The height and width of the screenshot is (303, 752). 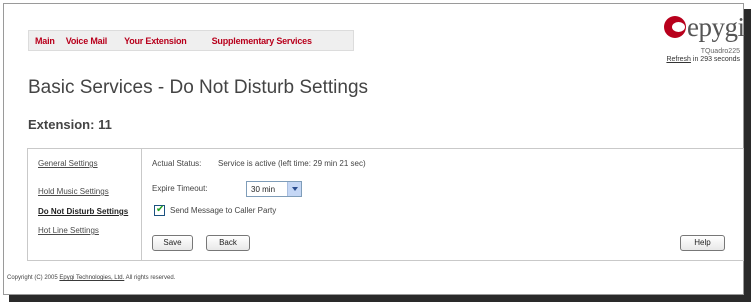 What do you see at coordinates (32, 278) in the screenshot?
I see `copyright-prefix: Copyright (C) 2005` at bounding box center [32, 278].